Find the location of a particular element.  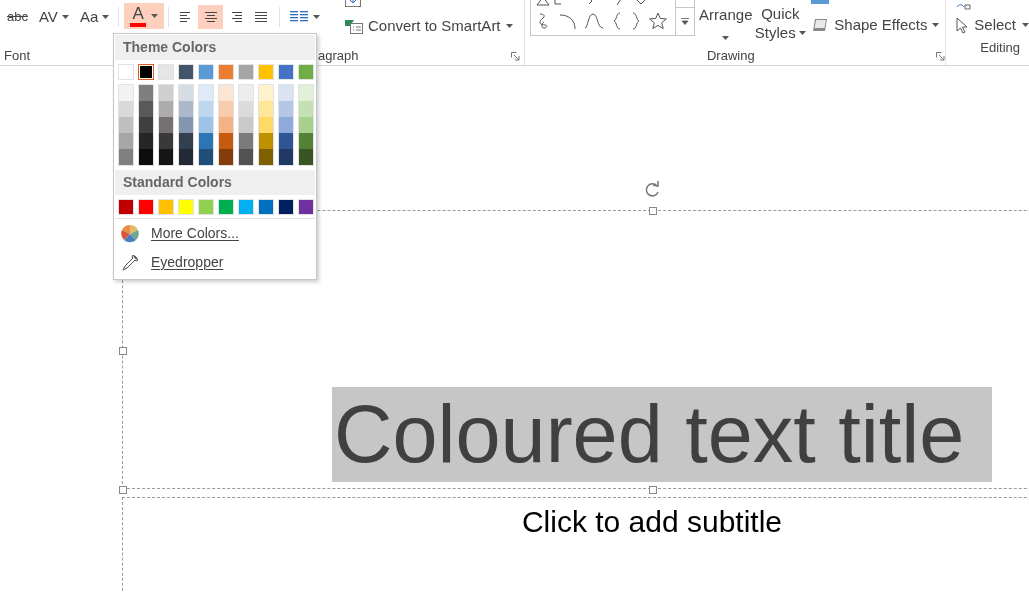

align-justify-icon is located at coordinates (260, 17).